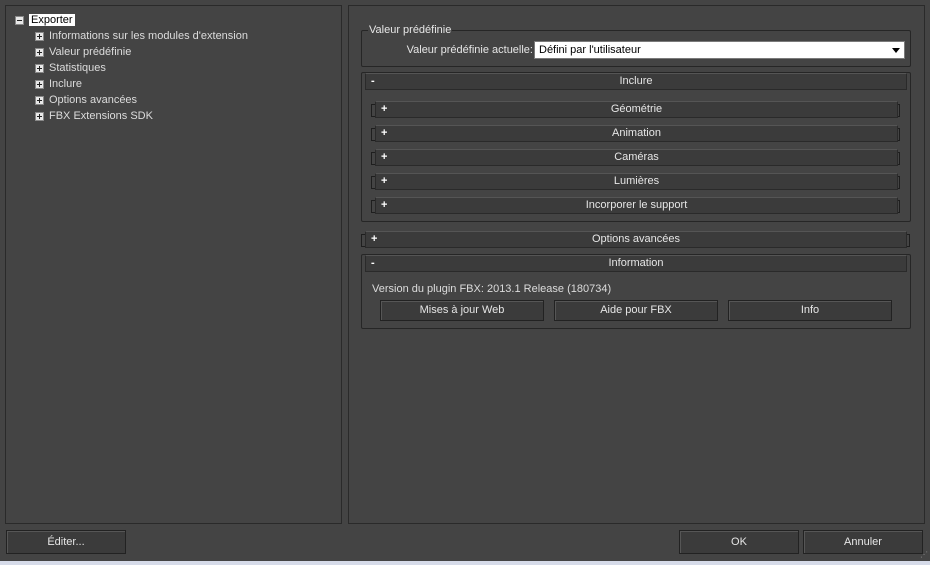 The height and width of the screenshot is (565, 930). I want to click on include-rollout-header: - Inclure, so click(636, 81).